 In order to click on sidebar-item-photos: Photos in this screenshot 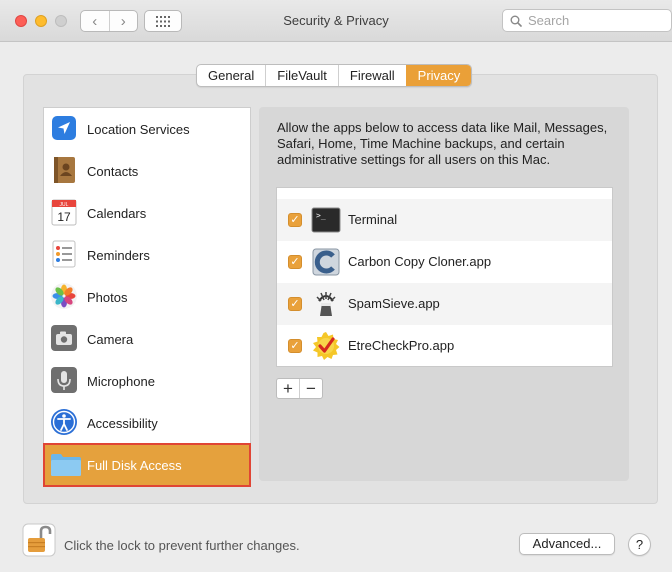, I will do `click(147, 297)`.